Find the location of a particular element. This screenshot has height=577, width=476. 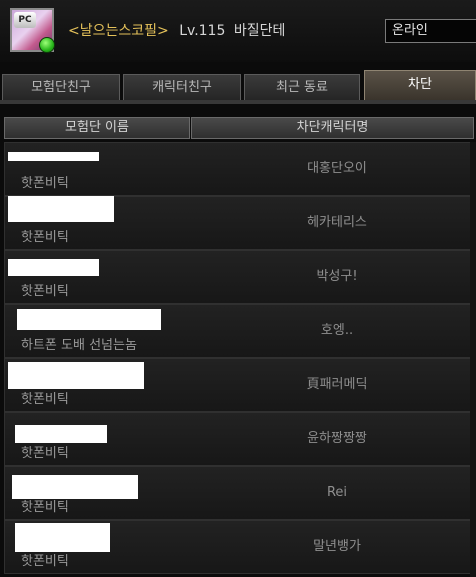

row-character-name: 대홍단오이 is located at coordinates (337, 168).